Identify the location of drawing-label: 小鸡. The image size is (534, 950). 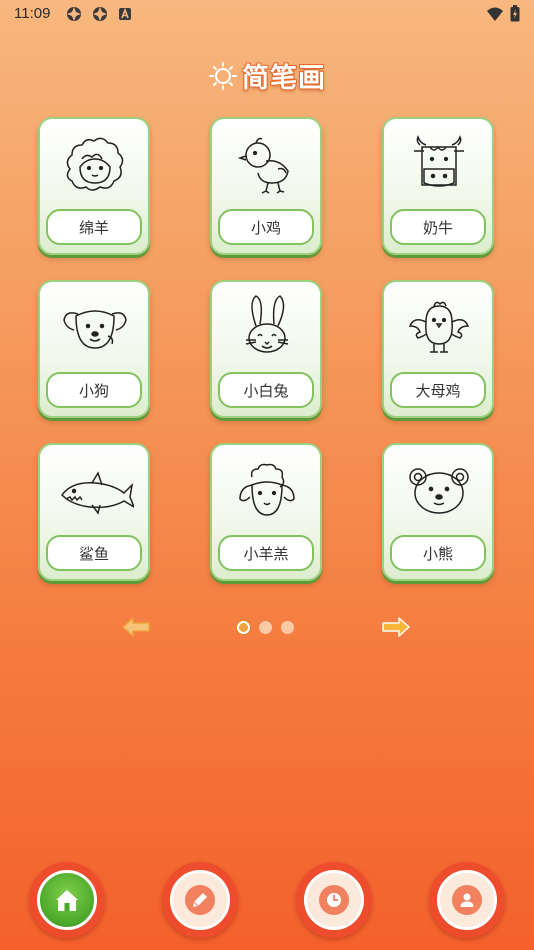
(266, 227).